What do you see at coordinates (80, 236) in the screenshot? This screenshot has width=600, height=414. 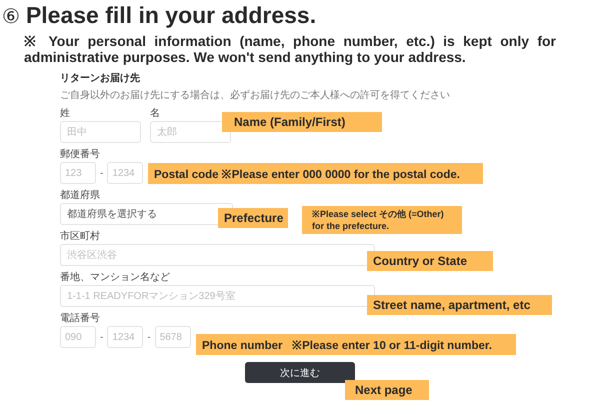 I see `field-label: 市区町村` at bounding box center [80, 236].